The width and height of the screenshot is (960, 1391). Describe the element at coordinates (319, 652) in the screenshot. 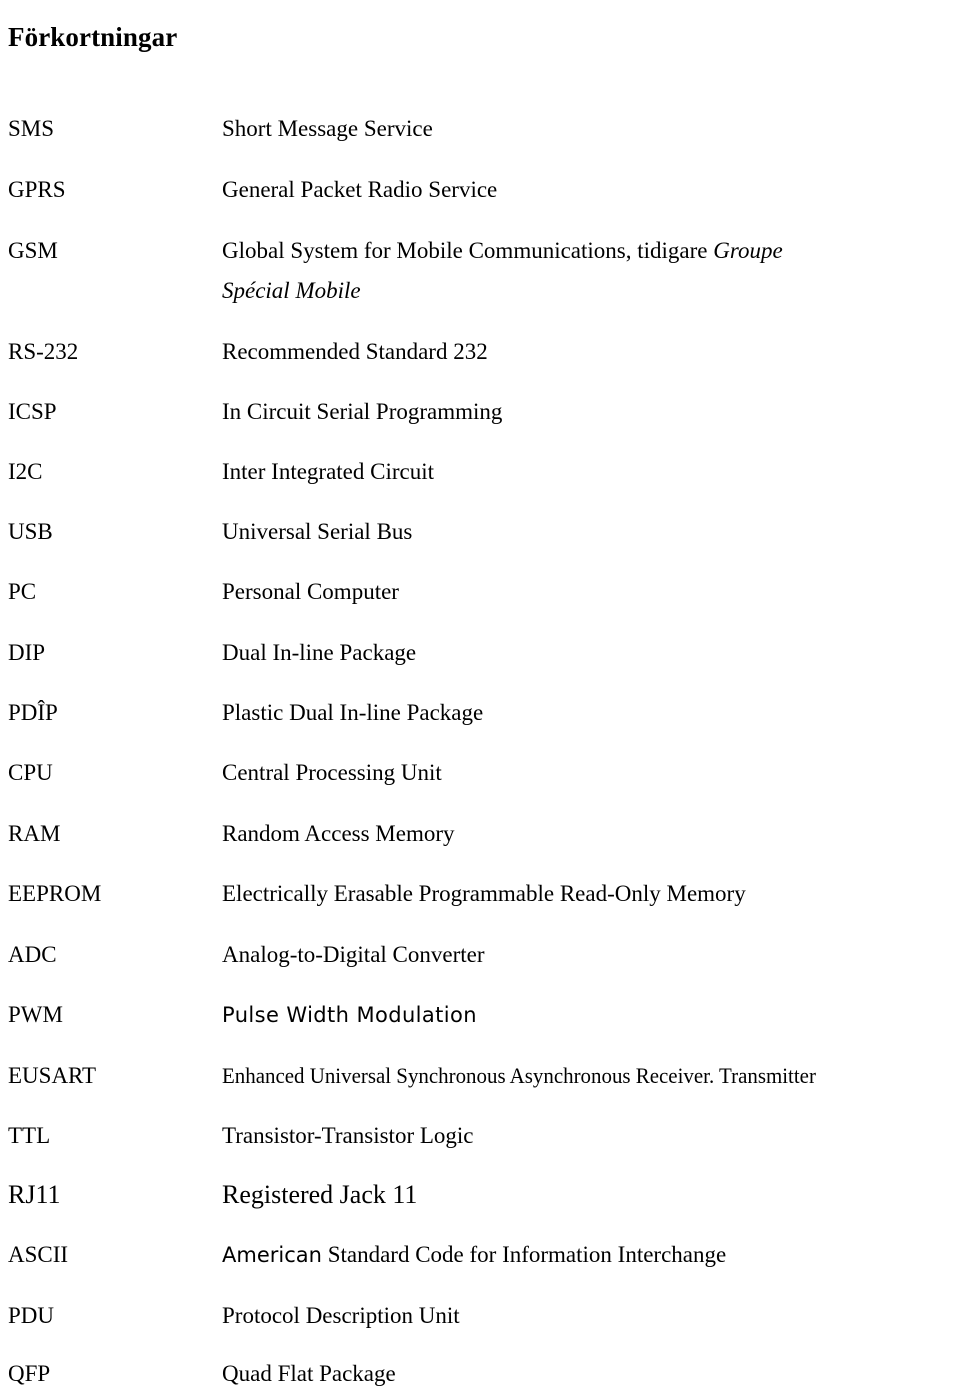

I see `abbreviation-definition: Dual In-line Package` at that location.